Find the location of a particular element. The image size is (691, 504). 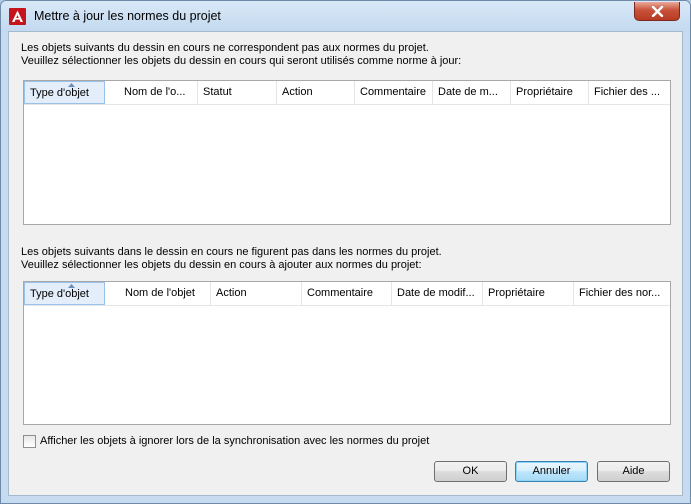

window-title: Mettre à jour les normes du projet is located at coordinates (127, 16).